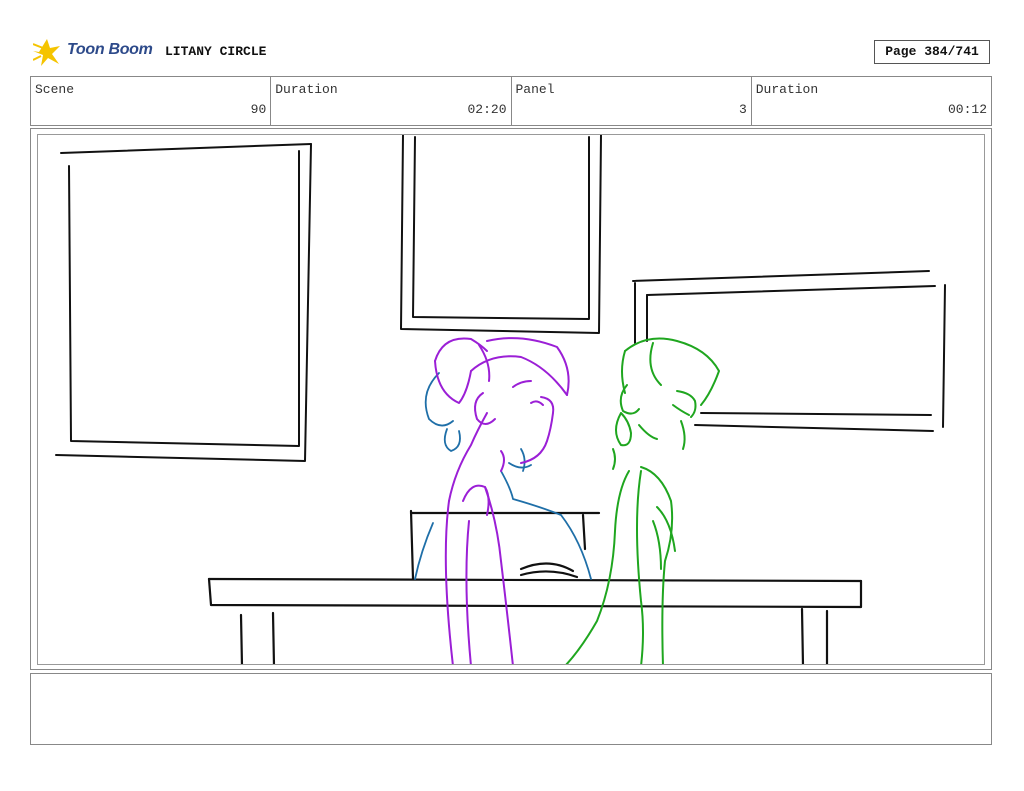  What do you see at coordinates (501, 234) in the screenshot?
I see `wall-frame-center` at bounding box center [501, 234].